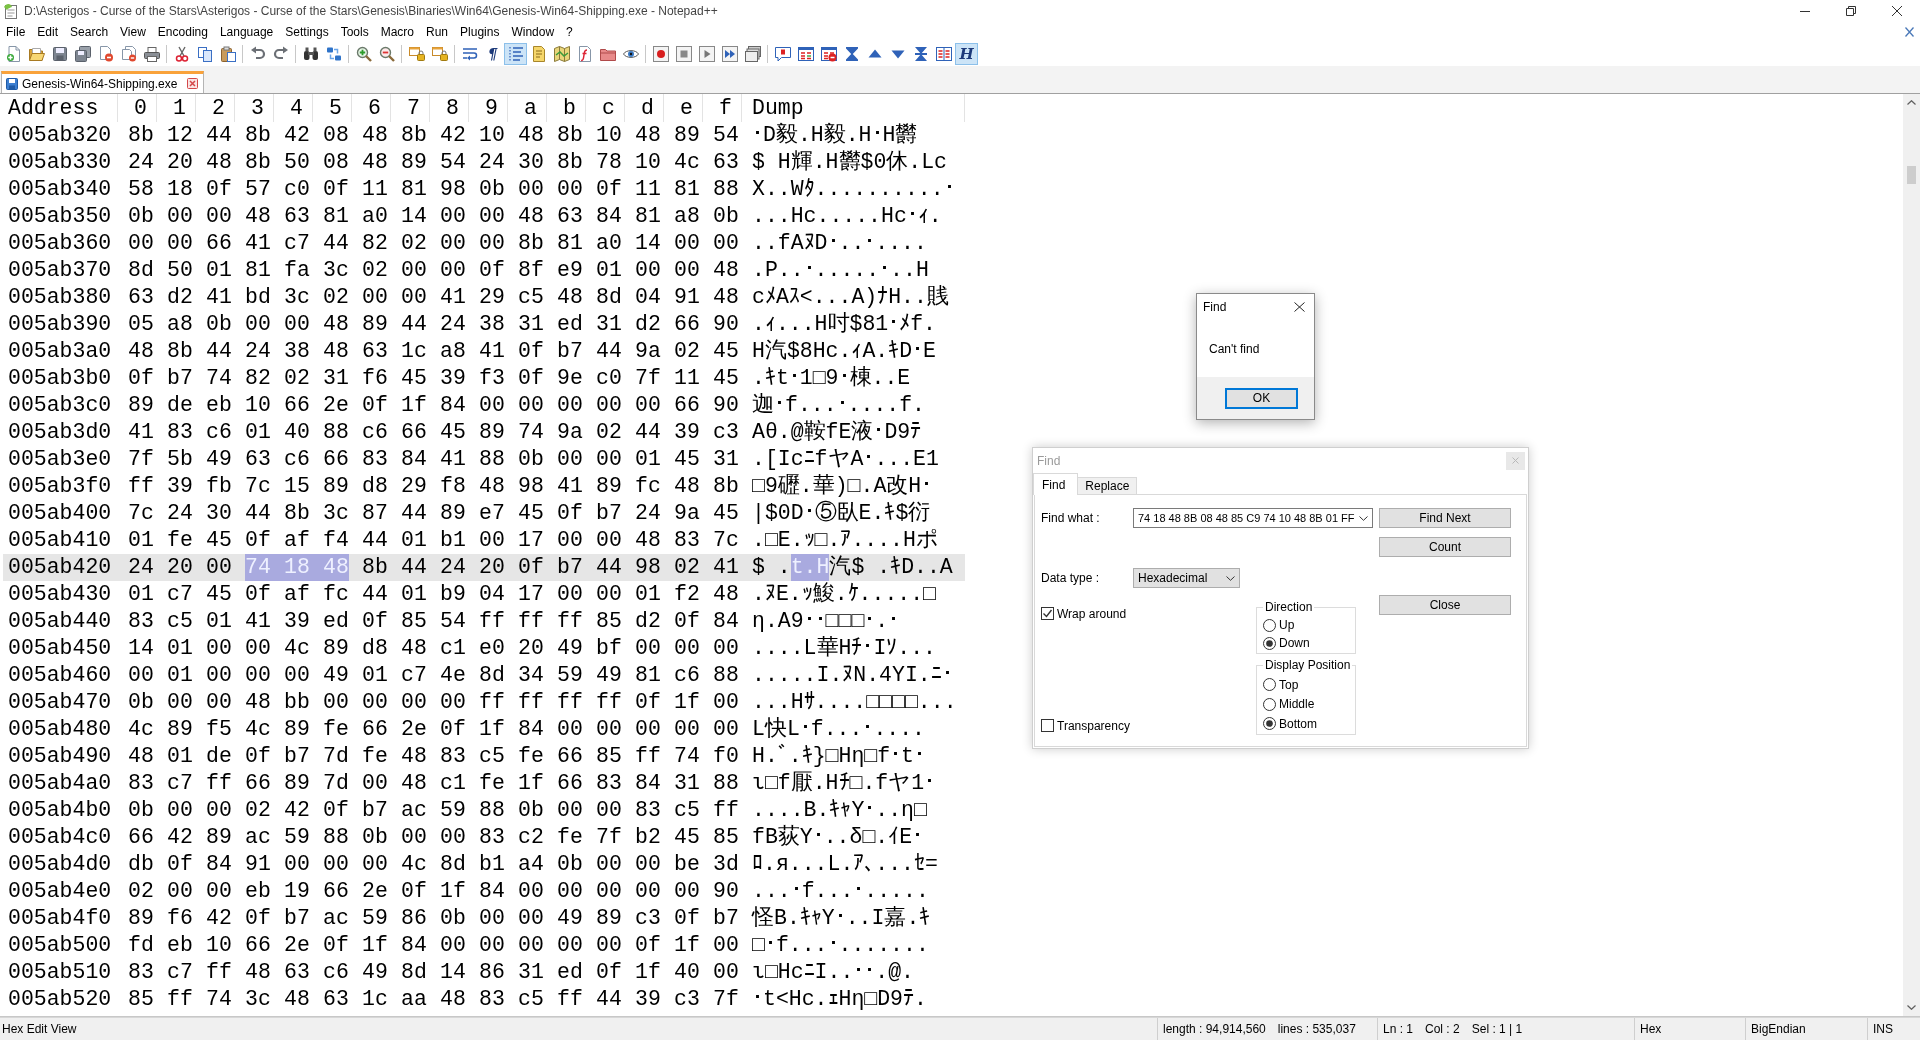  Describe the element at coordinates (89, 32) in the screenshot. I see `menu-item: Search` at that location.